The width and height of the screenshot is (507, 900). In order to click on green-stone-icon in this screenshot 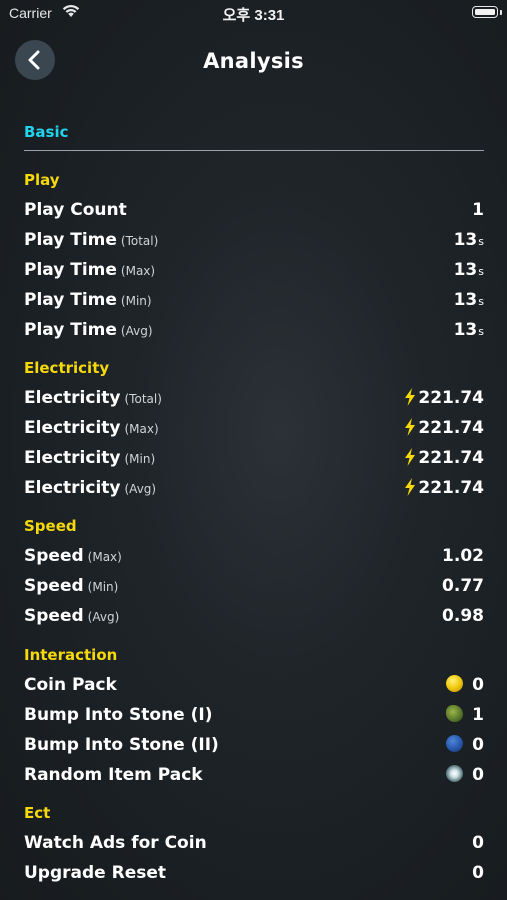, I will do `click(455, 713)`.